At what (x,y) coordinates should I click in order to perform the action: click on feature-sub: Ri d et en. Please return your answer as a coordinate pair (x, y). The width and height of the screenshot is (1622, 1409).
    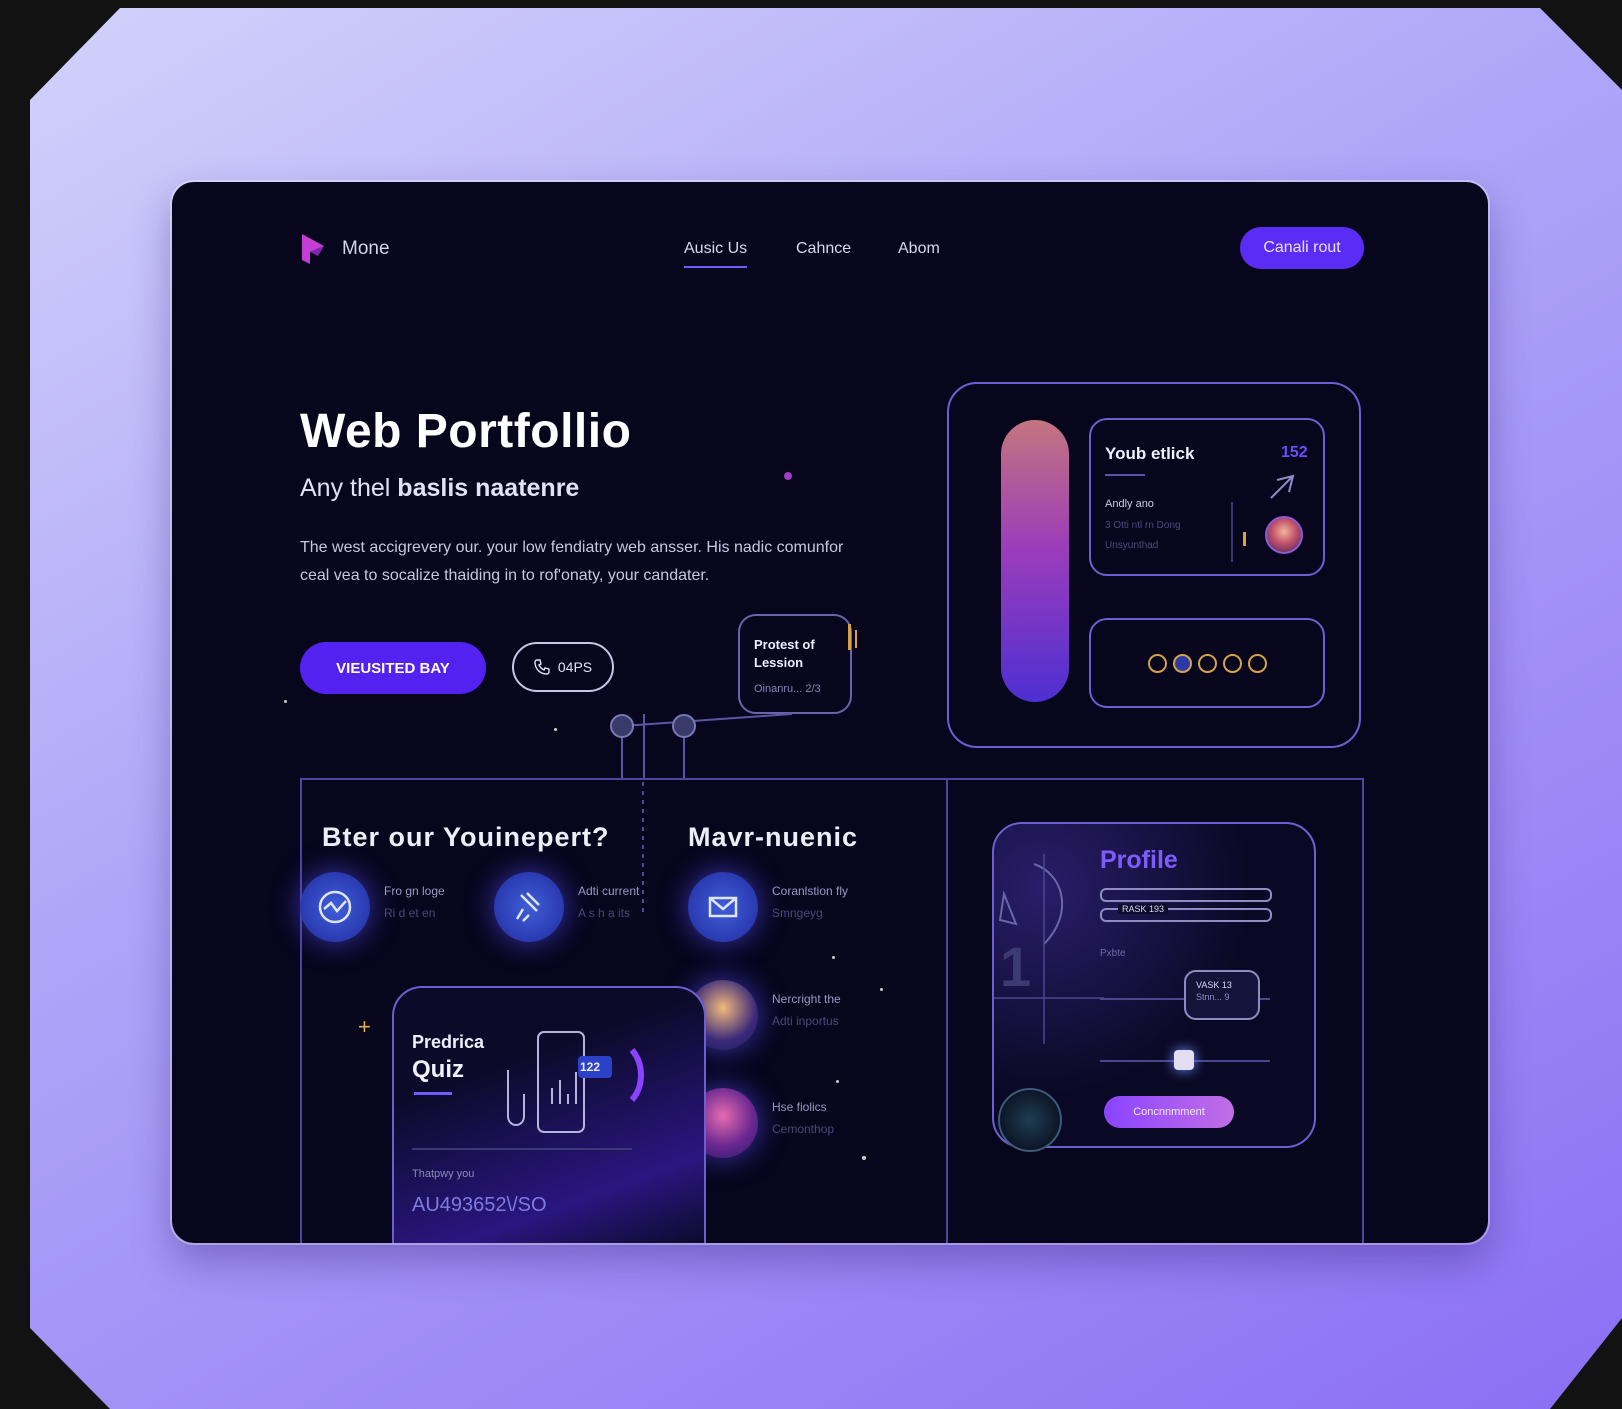
    Looking at the image, I should click on (410, 913).